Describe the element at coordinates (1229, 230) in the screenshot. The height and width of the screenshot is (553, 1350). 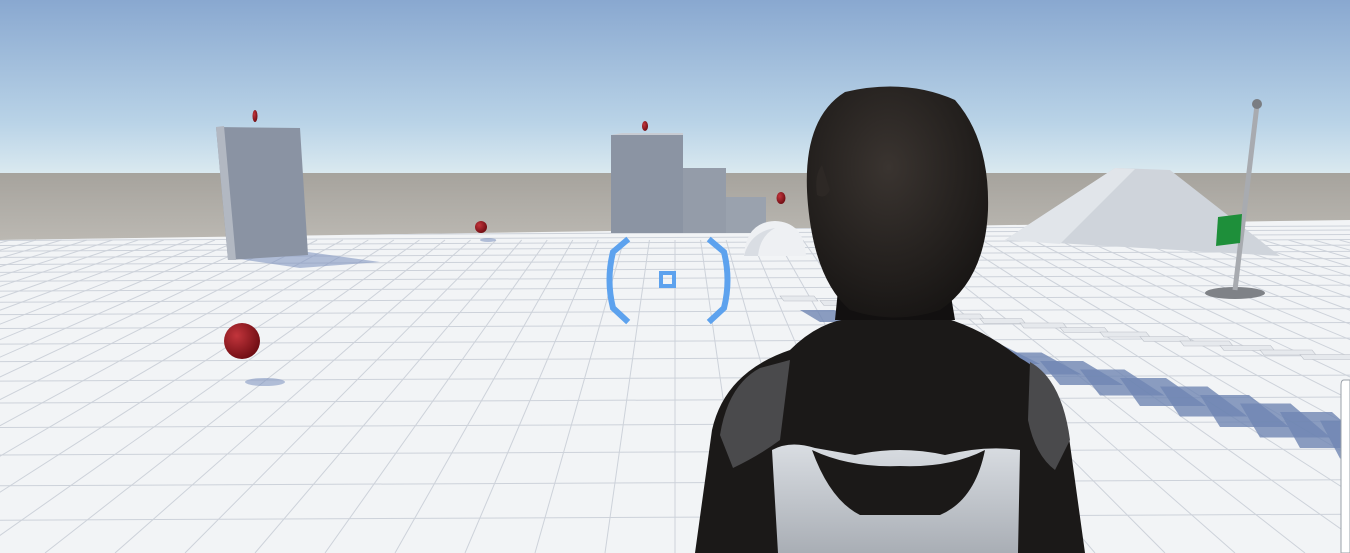
I see `goal-flag` at that location.